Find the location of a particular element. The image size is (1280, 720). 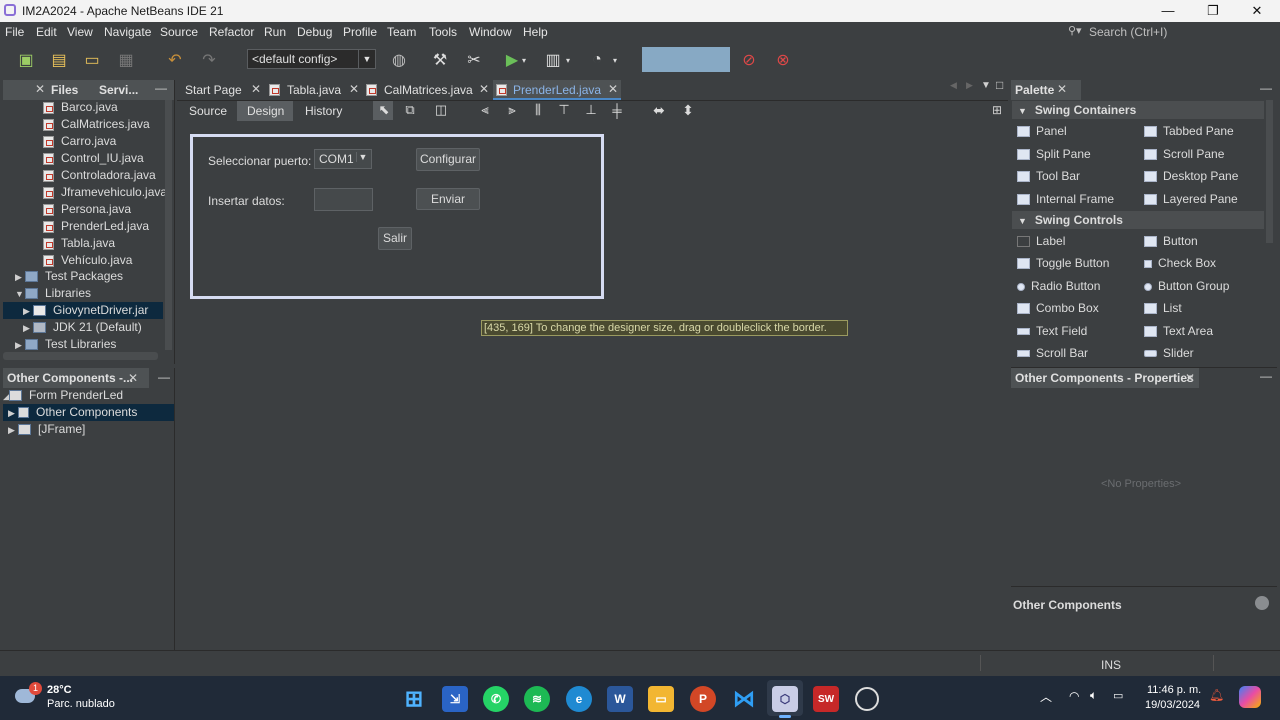

profile-icon: ◔ is located at coordinates (597, 60).